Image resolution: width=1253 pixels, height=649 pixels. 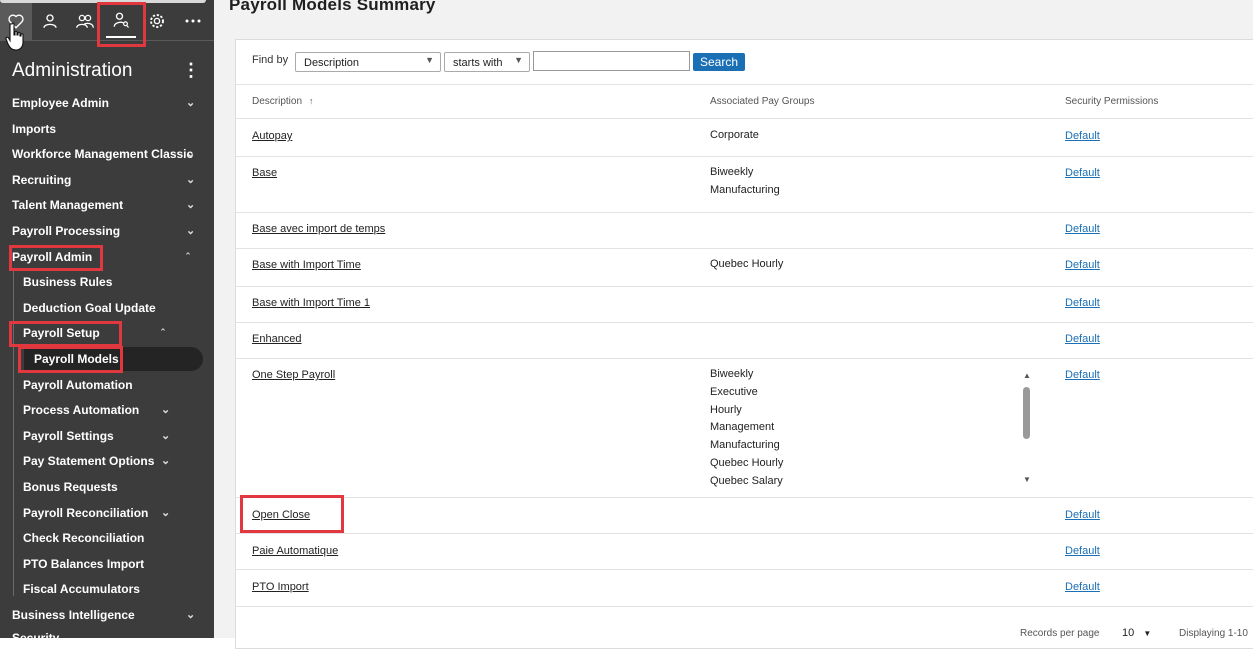 I want to click on pay-groups-scrollbar: ▲ ▼, so click(x=1027, y=428).